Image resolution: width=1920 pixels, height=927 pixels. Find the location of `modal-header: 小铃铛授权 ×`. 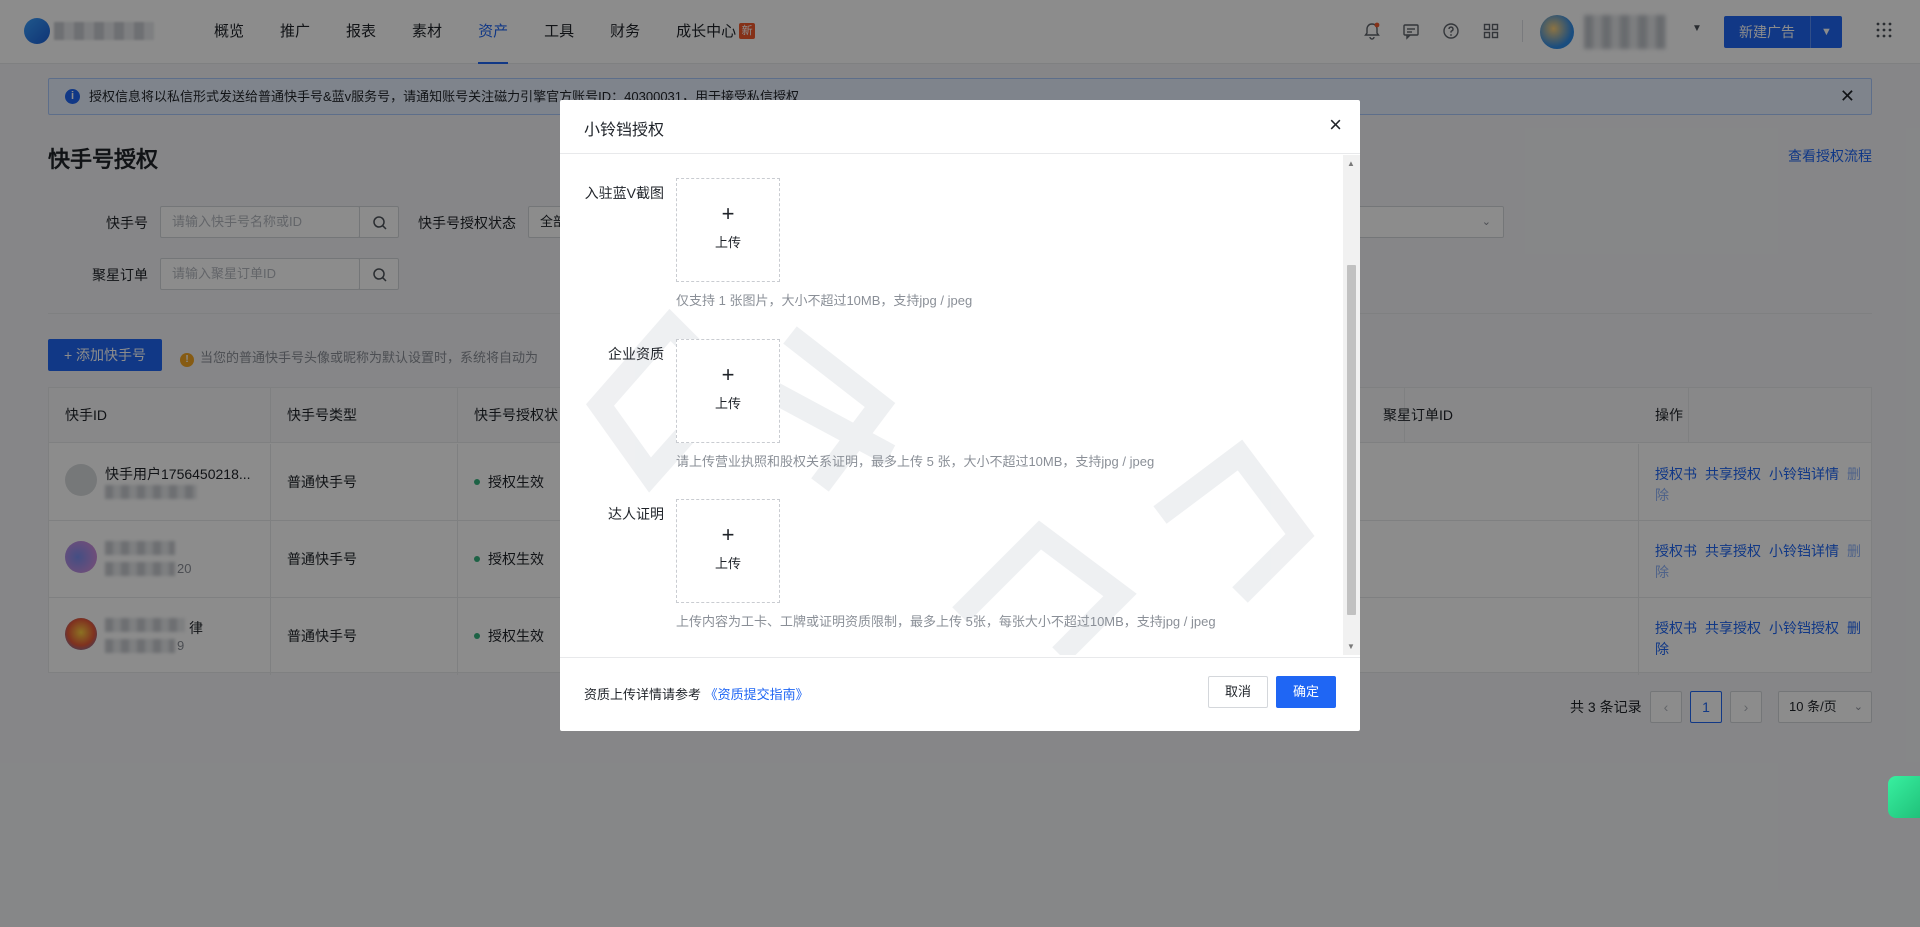

modal-header: 小铃铛授权 × is located at coordinates (960, 127).